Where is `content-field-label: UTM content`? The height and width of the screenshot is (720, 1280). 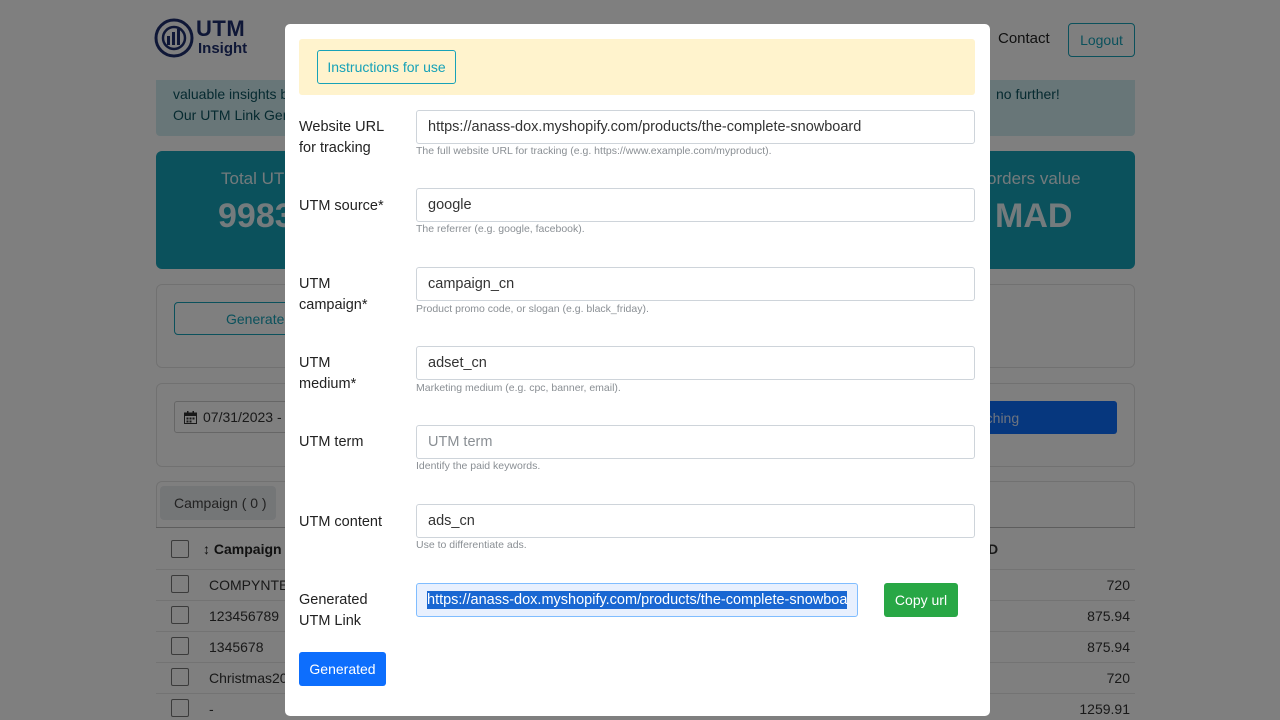 content-field-label: UTM content is located at coordinates (340, 522).